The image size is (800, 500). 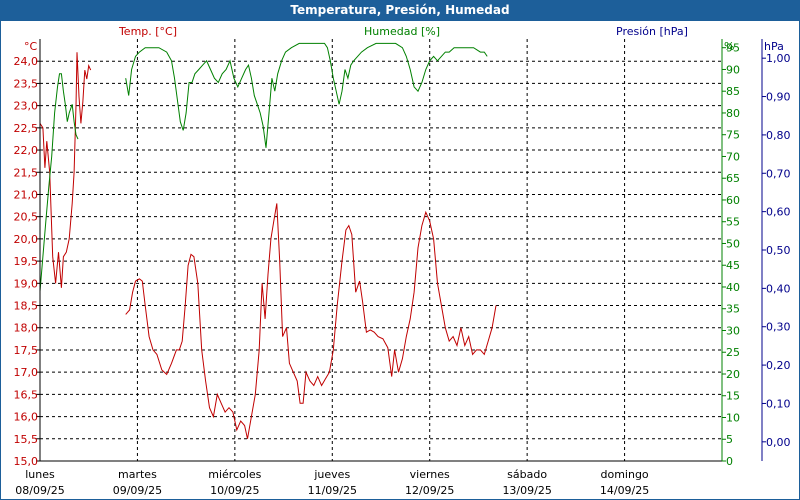 I want to click on pressure-tick-label: 0,00, so click(x=778, y=442).